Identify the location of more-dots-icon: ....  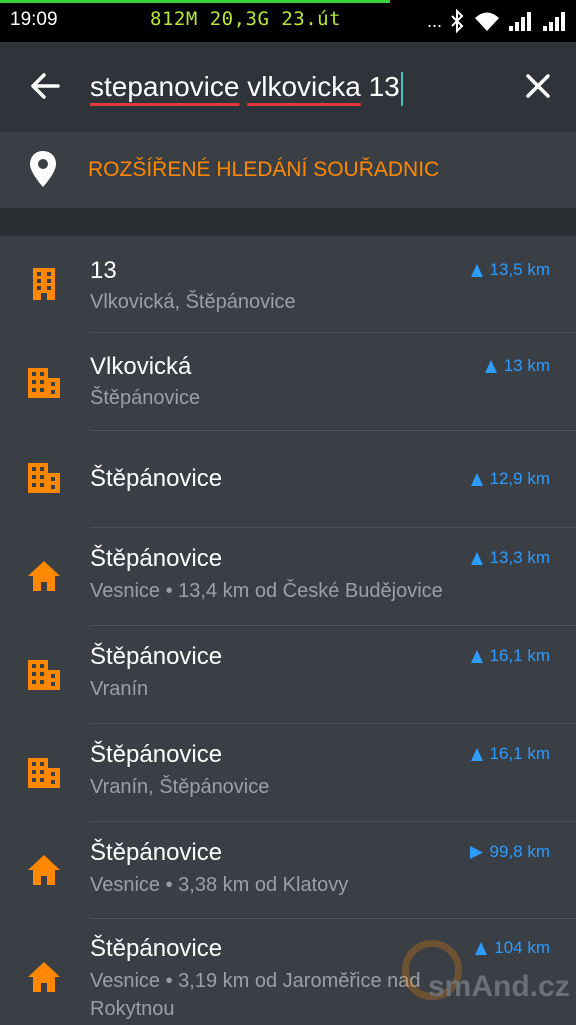
(434, 21).